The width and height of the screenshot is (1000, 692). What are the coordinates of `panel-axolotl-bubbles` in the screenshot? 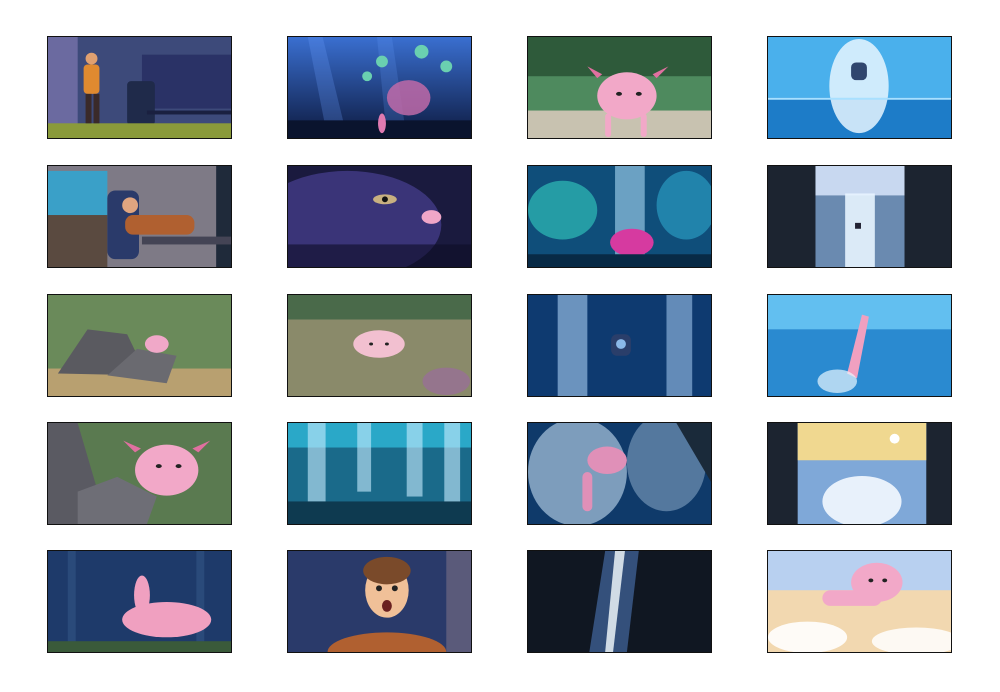 It's located at (619, 473).